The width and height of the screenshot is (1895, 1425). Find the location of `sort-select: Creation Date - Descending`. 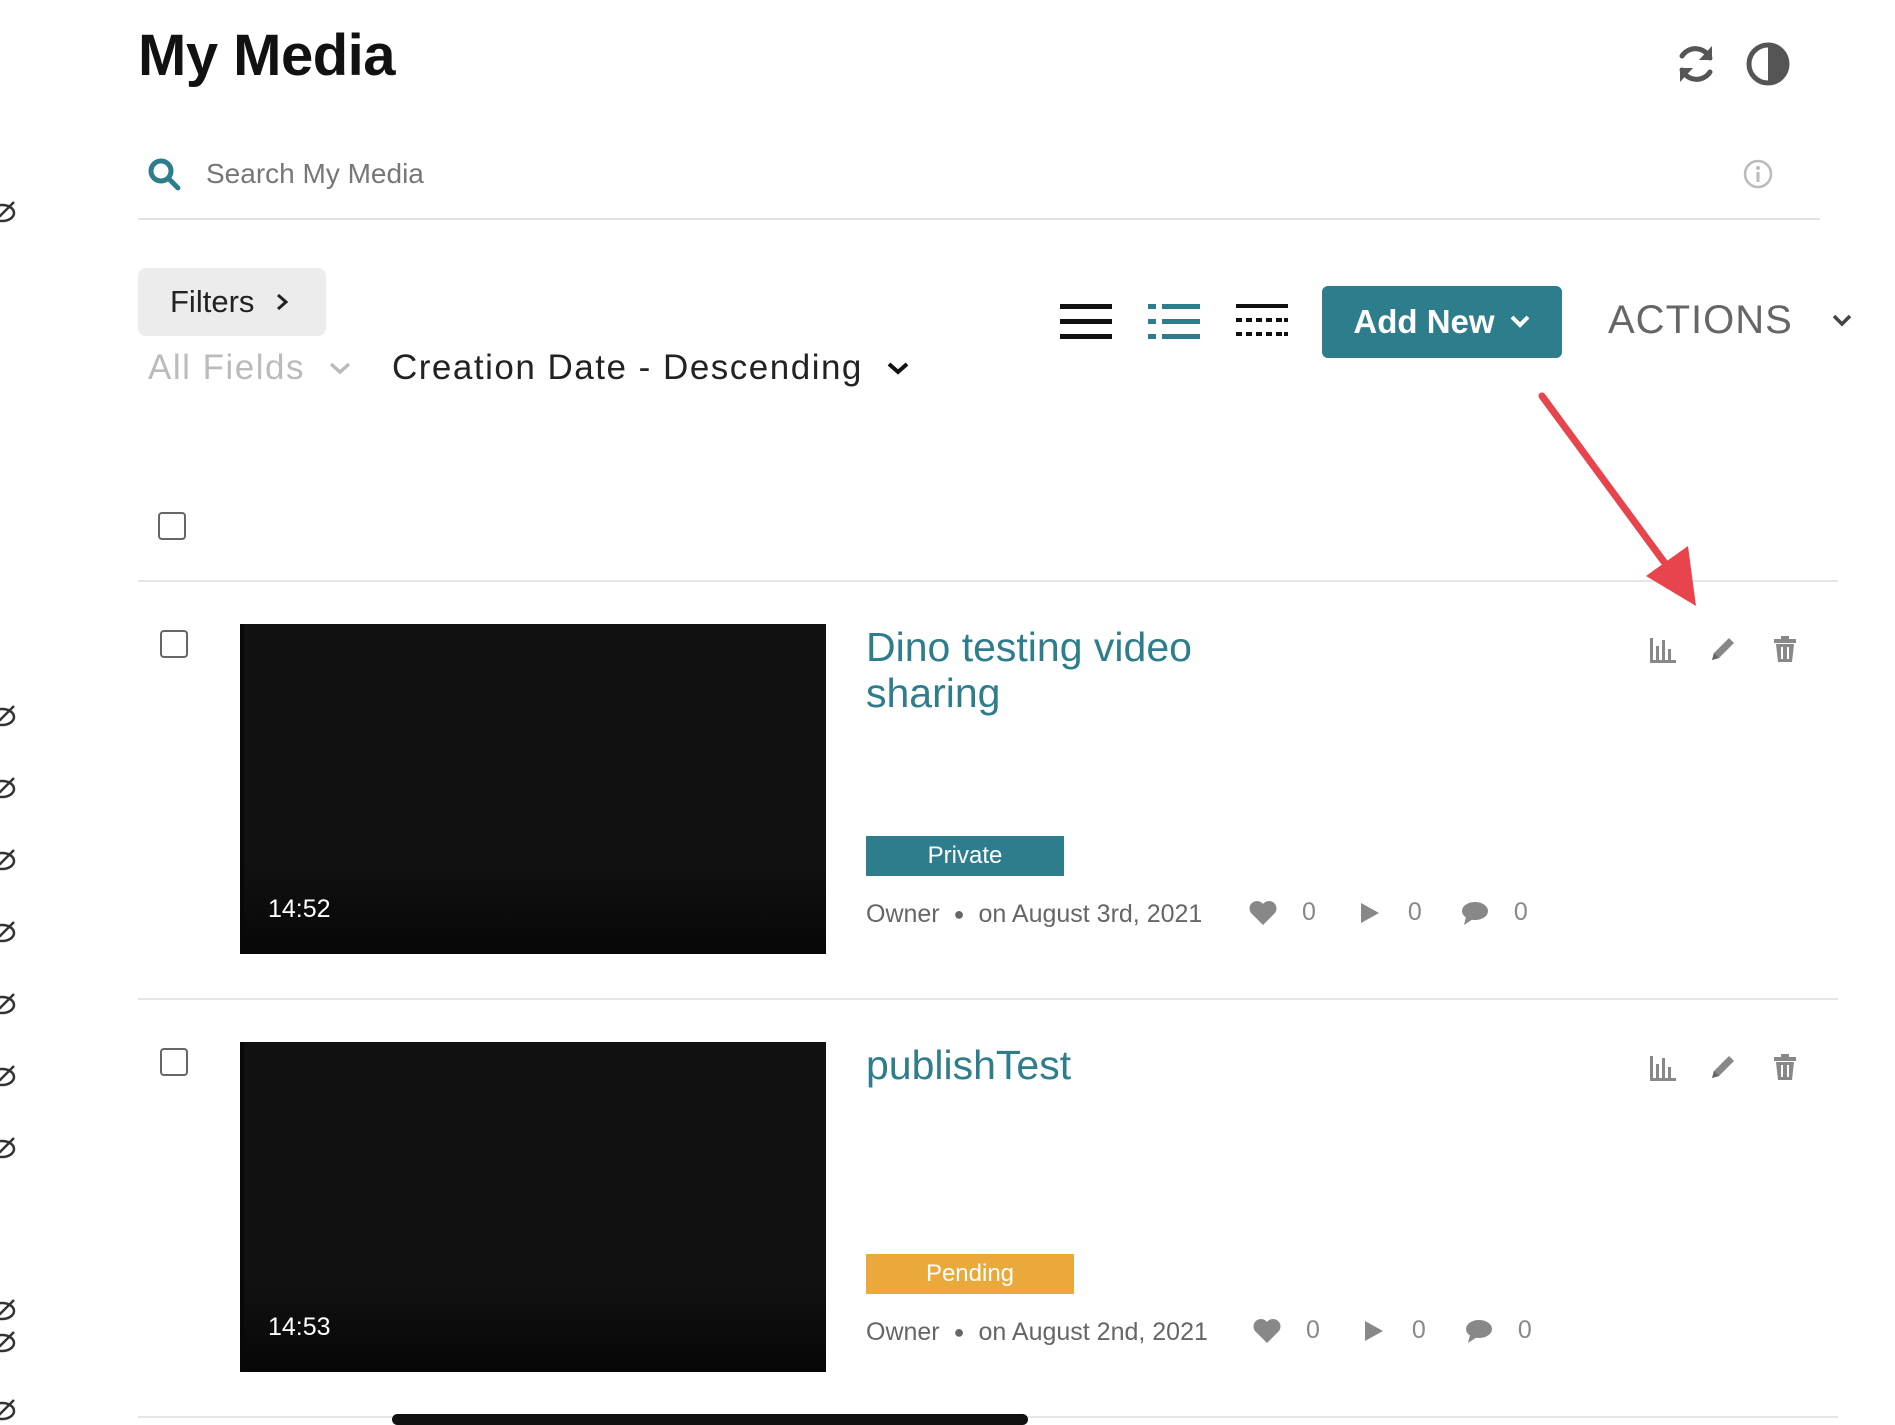

sort-select: Creation Date - Descending is located at coordinates (651, 368).